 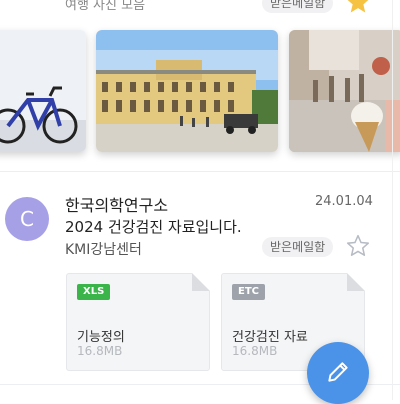 What do you see at coordinates (358, 8) in the screenshot?
I see `star-filled-icon` at bounding box center [358, 8].